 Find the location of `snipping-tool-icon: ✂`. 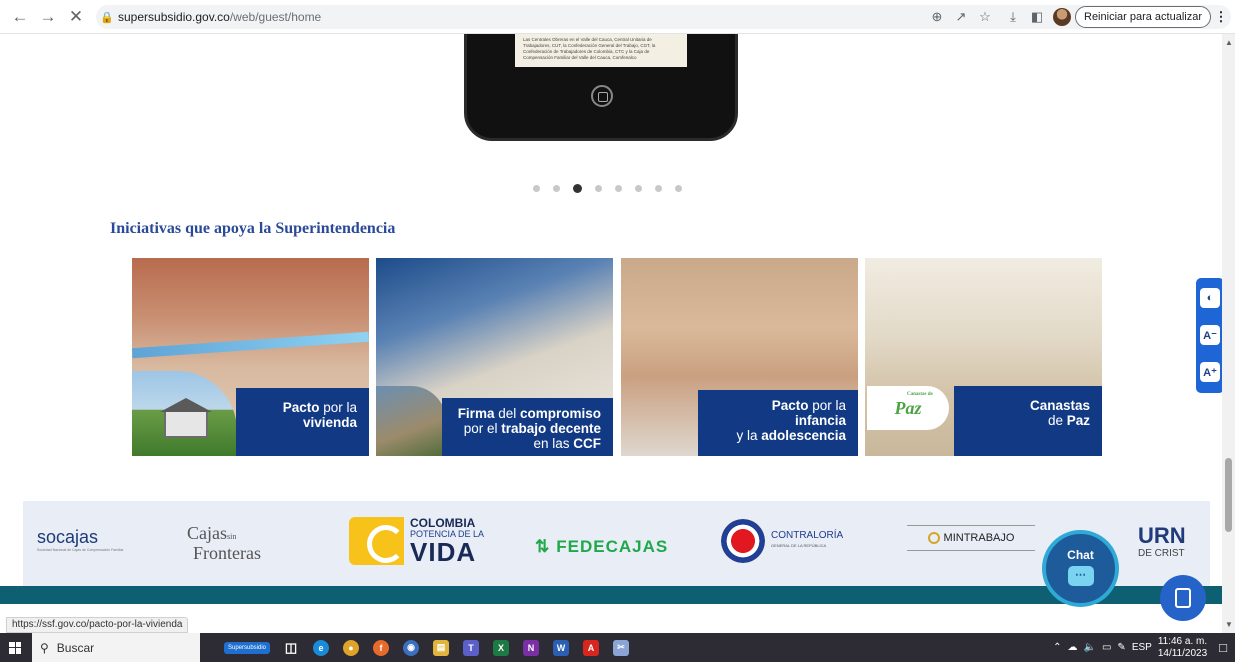

snipping-tool-icon: ✂ is located at coordinates (621, 647).